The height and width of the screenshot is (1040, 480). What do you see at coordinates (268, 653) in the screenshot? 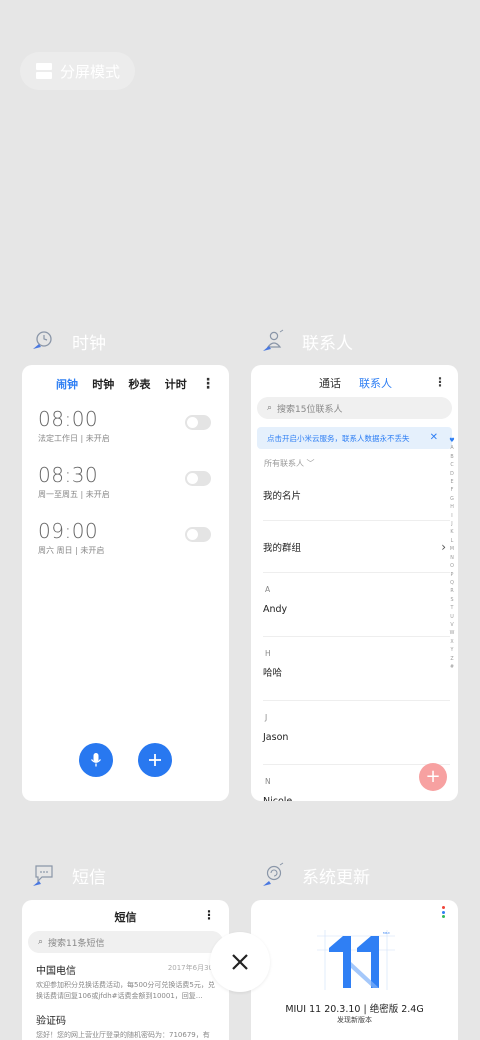
I see `section-letter: H` at bounding box center [268, 653].